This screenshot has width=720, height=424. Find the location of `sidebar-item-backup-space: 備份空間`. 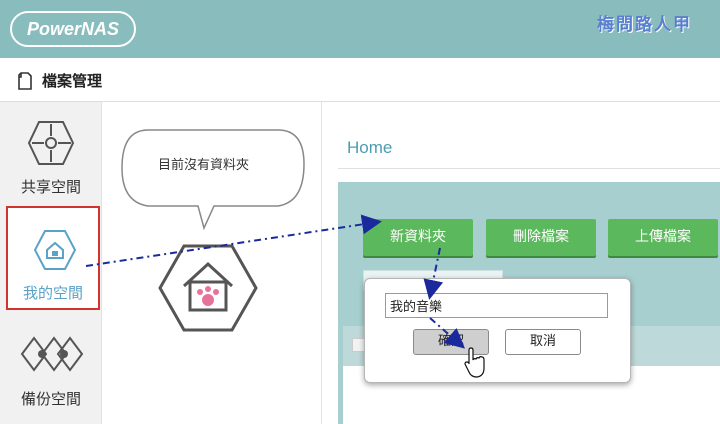

sidebar-item-backup-space: 備份空間 is located at coordinates (51, 370).